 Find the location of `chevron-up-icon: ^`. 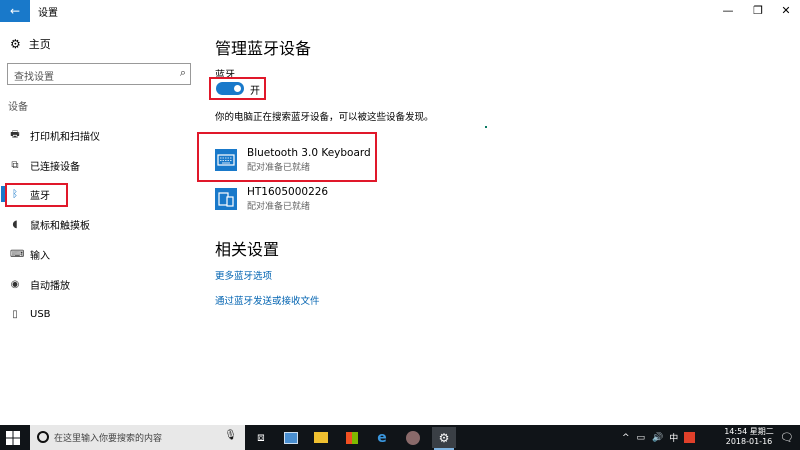

chevron-up-icon: ^ is located at coordinates (626, 438).